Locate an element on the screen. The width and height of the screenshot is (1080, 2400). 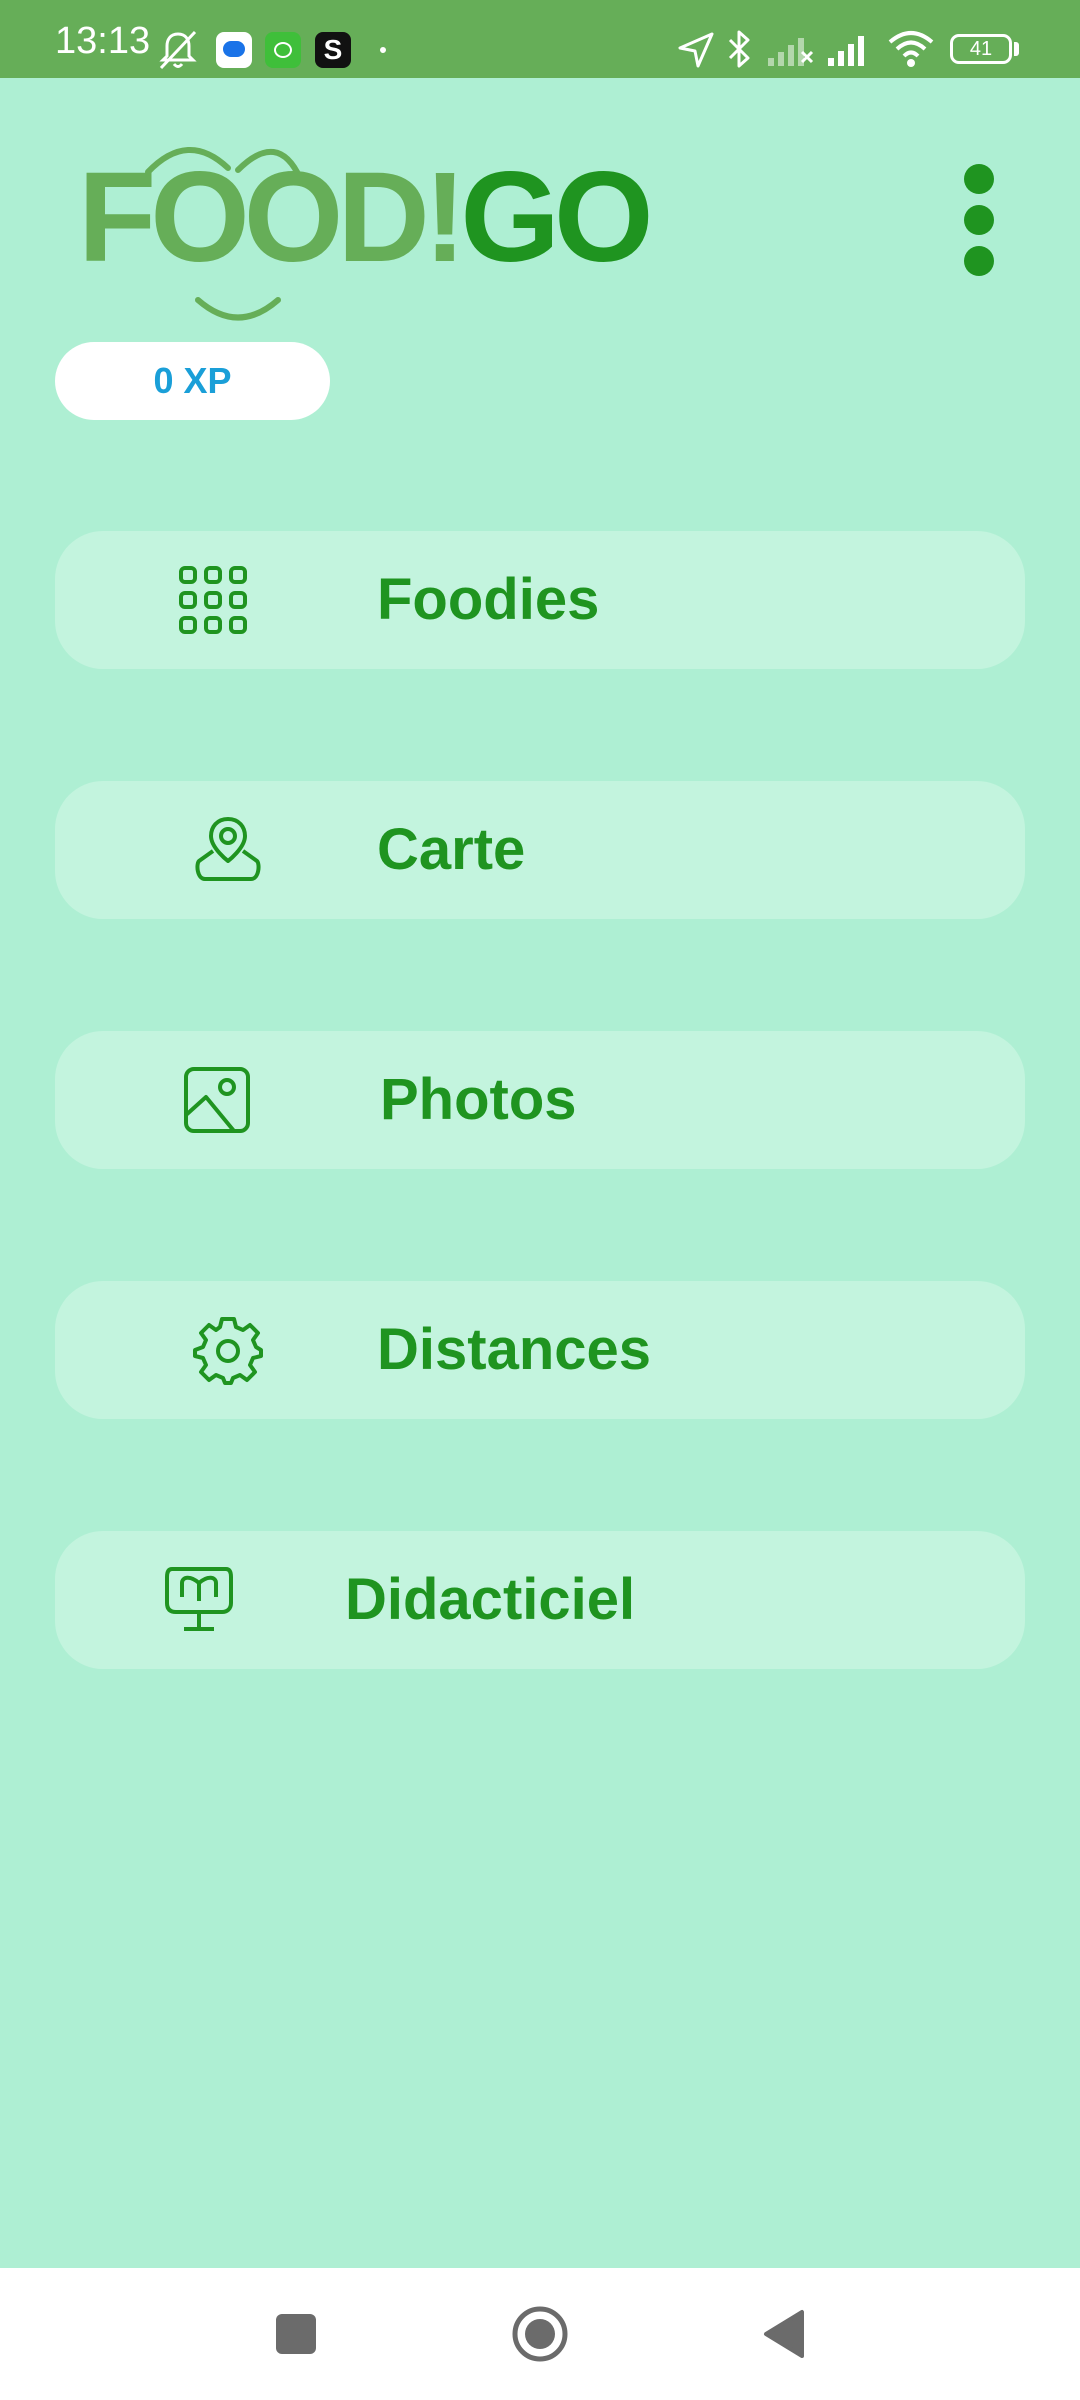
messages-app-icon is located at coordinates (234, 50).